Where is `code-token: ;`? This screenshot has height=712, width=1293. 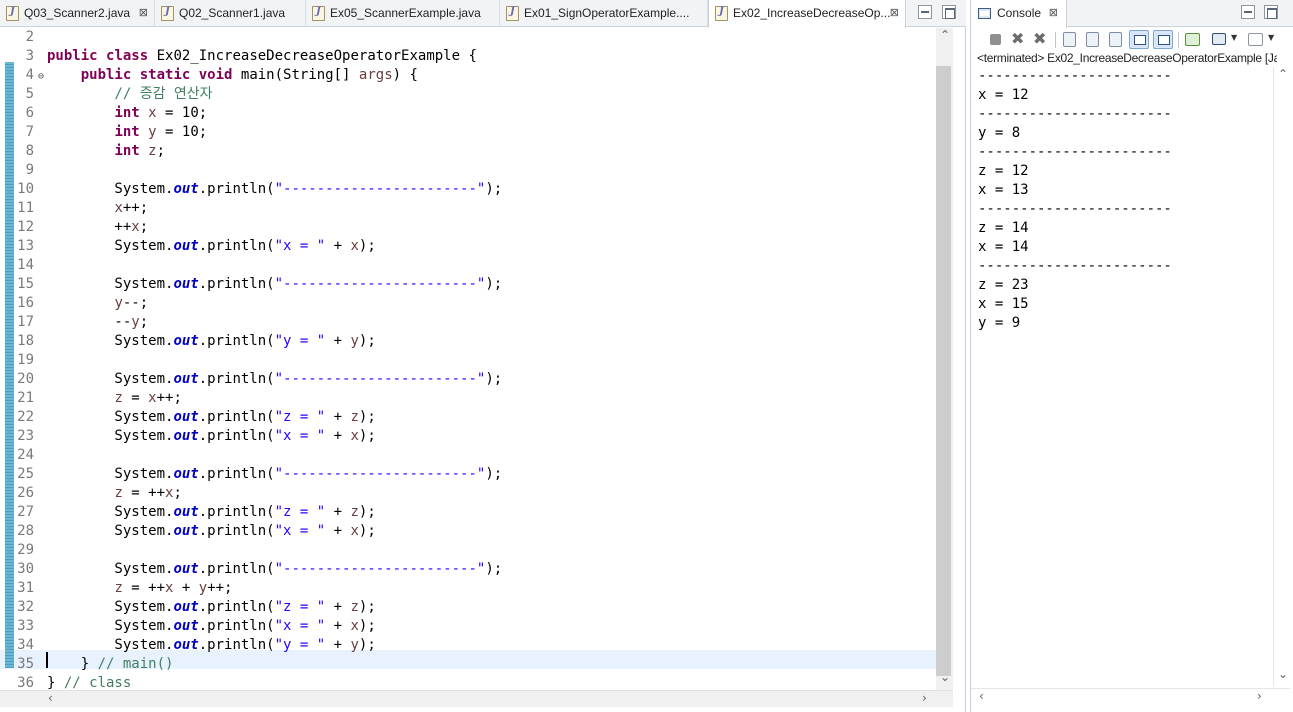
code-token: ; is located at coordinates (177, 493).